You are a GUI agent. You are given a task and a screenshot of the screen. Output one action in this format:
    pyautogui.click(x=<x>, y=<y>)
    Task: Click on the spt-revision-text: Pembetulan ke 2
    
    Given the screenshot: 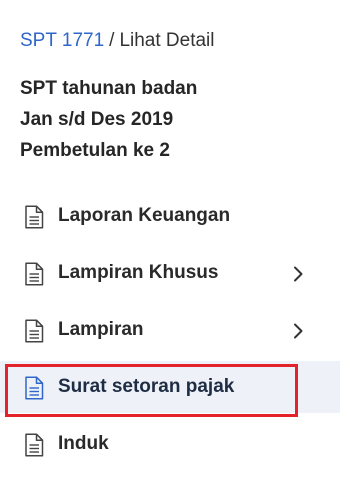 What is the action you would take?
    pyautogui.click(x=95, y=150)
    